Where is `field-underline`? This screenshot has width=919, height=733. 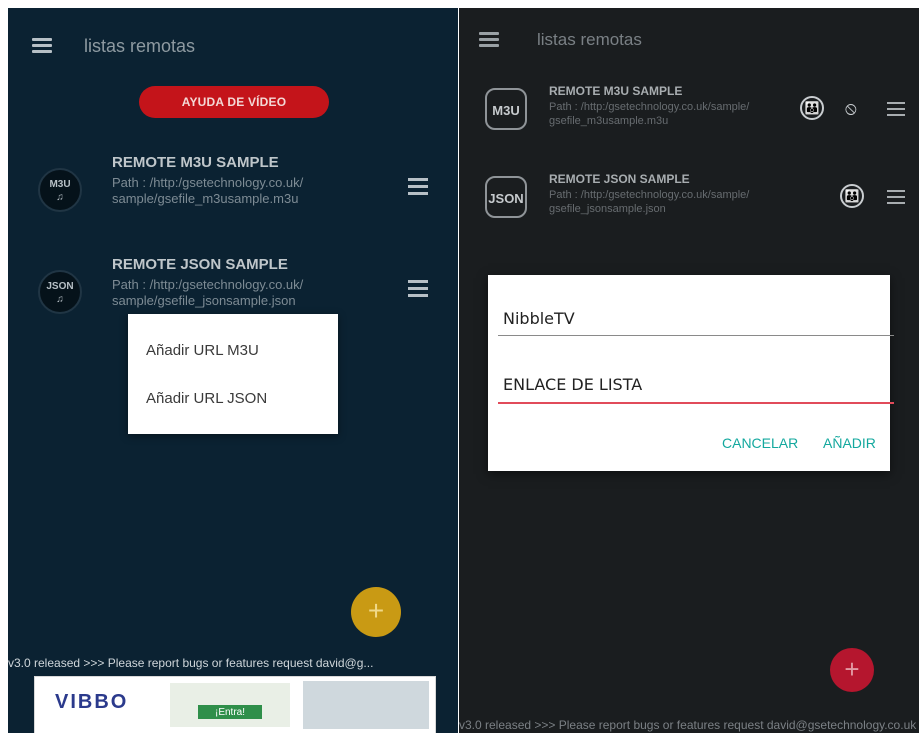 field-underline is located at coordinates (696, 335).